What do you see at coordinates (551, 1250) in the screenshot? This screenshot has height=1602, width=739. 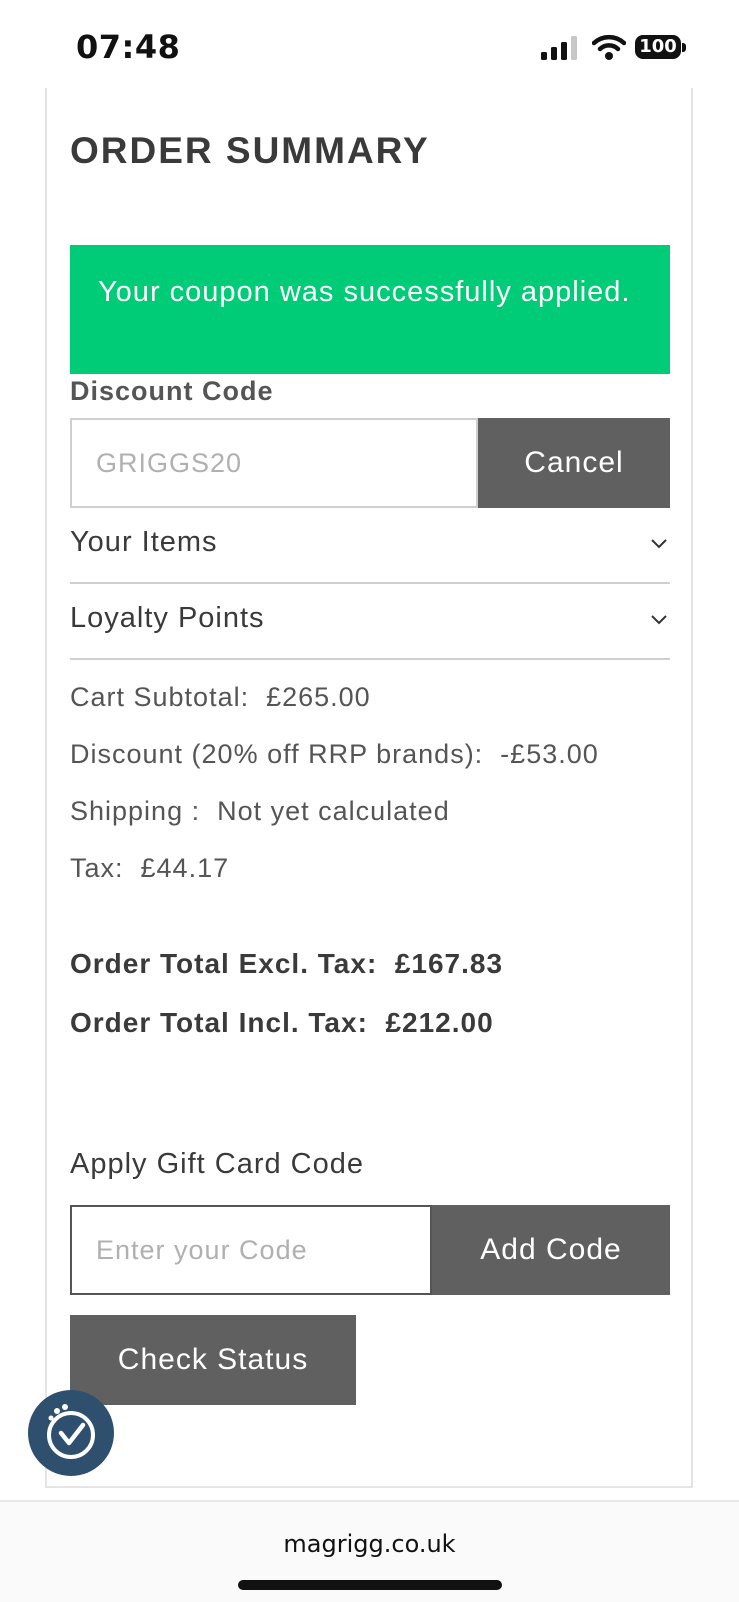 I see `add-code-button: Add Code` at bounding box center [551, 1250].